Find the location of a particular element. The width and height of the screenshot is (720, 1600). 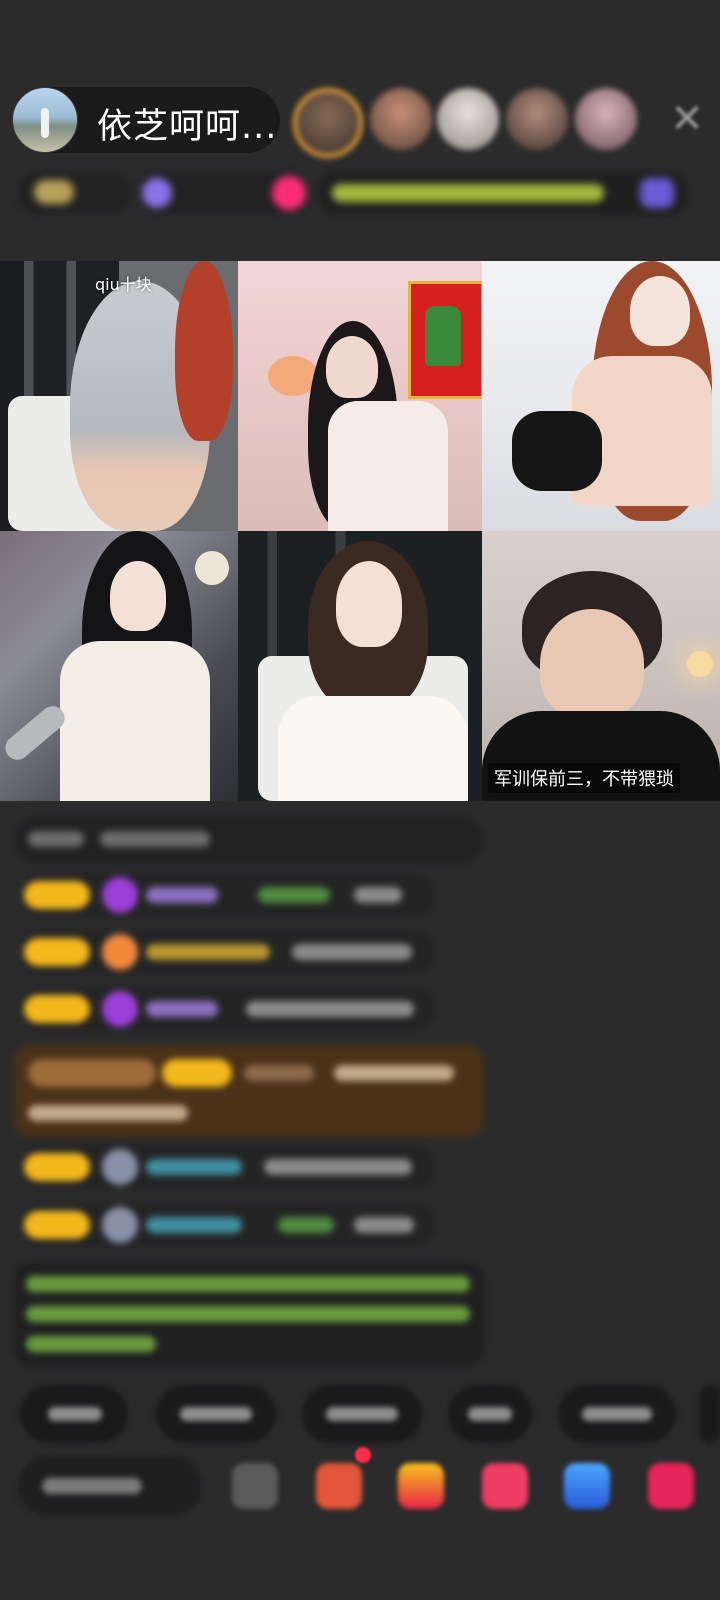

task-strip-icon is located at coordinates (657, 193).